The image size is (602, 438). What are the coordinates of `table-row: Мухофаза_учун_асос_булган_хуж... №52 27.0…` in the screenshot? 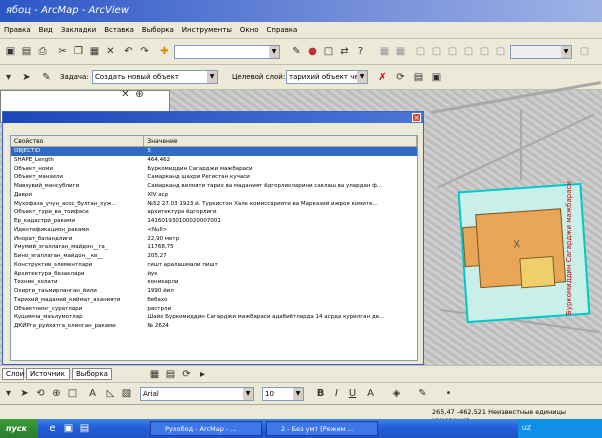 It's located at (214, 204).